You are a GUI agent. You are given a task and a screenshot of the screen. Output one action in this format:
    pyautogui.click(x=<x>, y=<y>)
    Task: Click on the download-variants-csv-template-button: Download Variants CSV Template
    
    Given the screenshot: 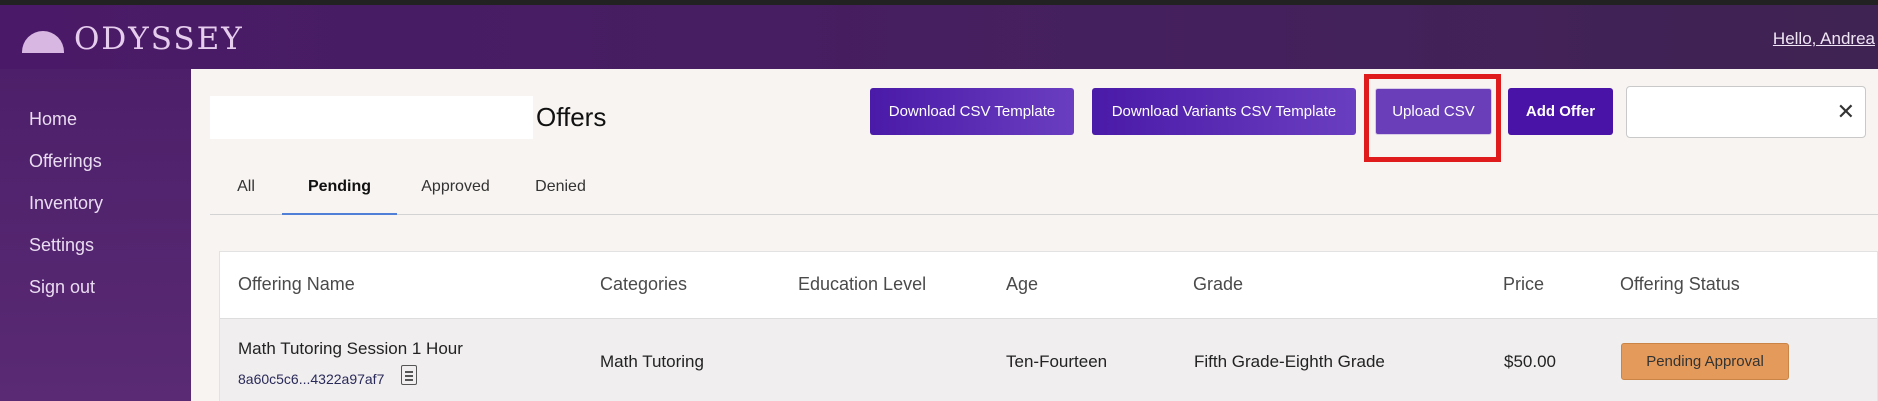 What is the action you would take?
    pyautogui.click(x=1224, y=111)
    